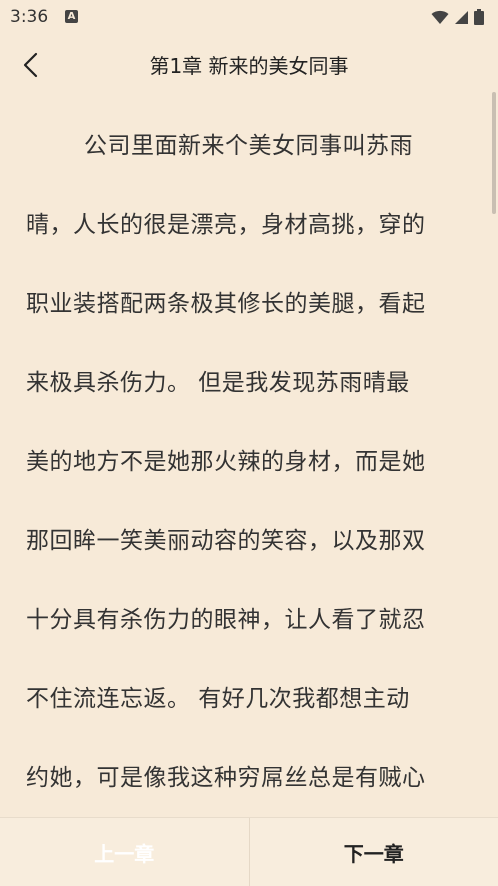 The image size is (498, 886). What do you see at coordinates (251, 784) in the screenshot?
I see `text-line: 约她，可是像我这种穷屌丝总是有贼心` at bounding box center [251, 784].